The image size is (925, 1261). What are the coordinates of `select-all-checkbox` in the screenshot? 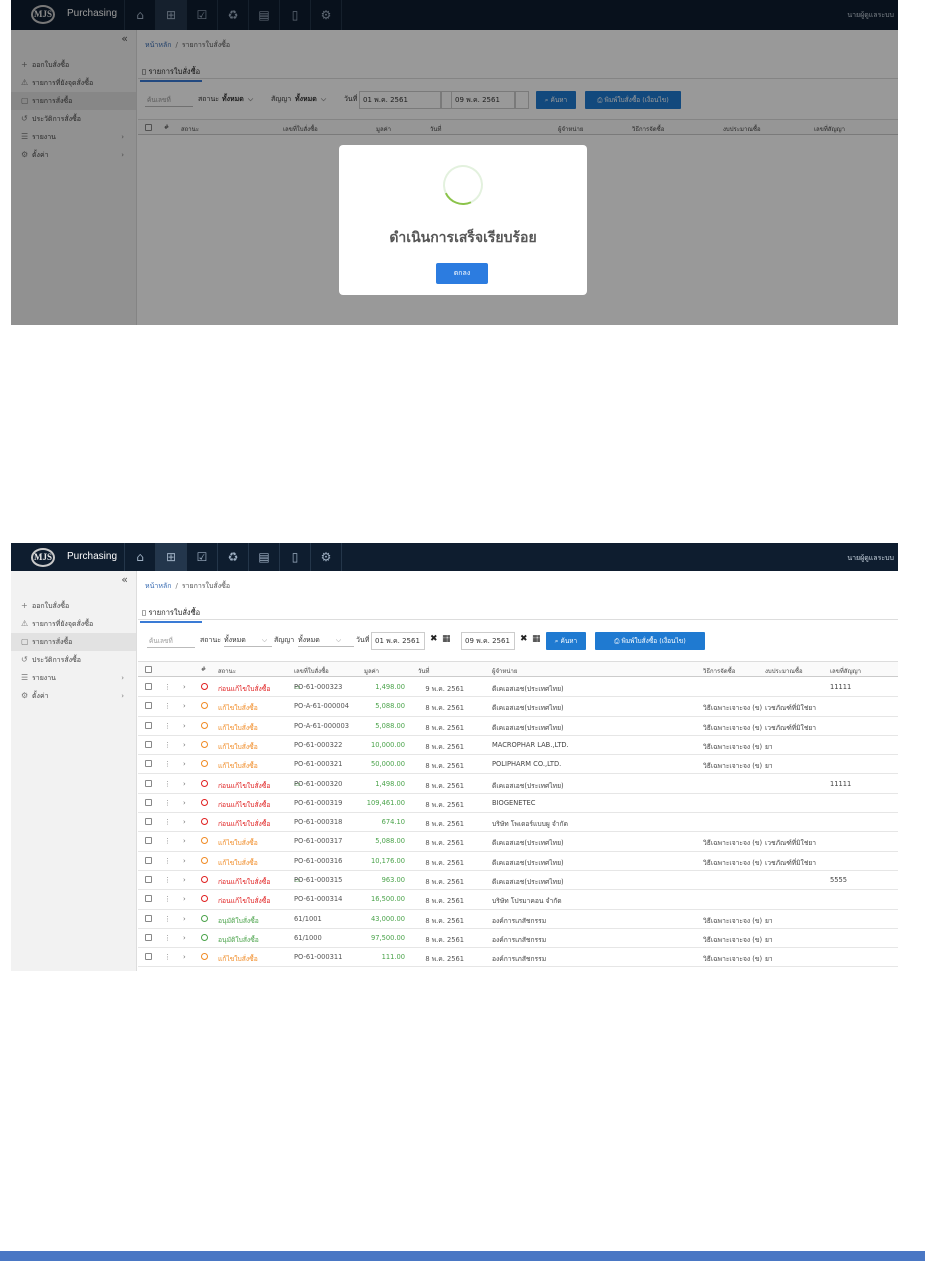 It's located at (148, 669).